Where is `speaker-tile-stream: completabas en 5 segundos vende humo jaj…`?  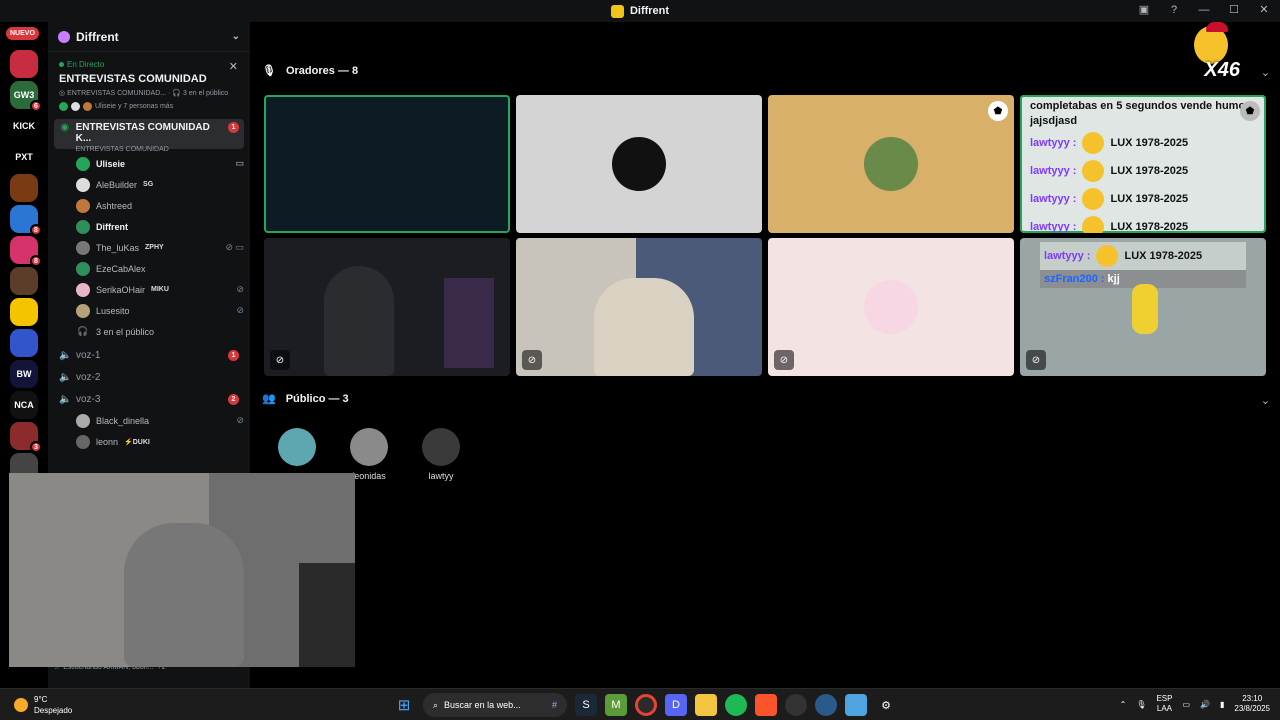
speaker-tile-stream: completabas en 5 segundos vende humo jaj… is located at coordinates (1143, 164).